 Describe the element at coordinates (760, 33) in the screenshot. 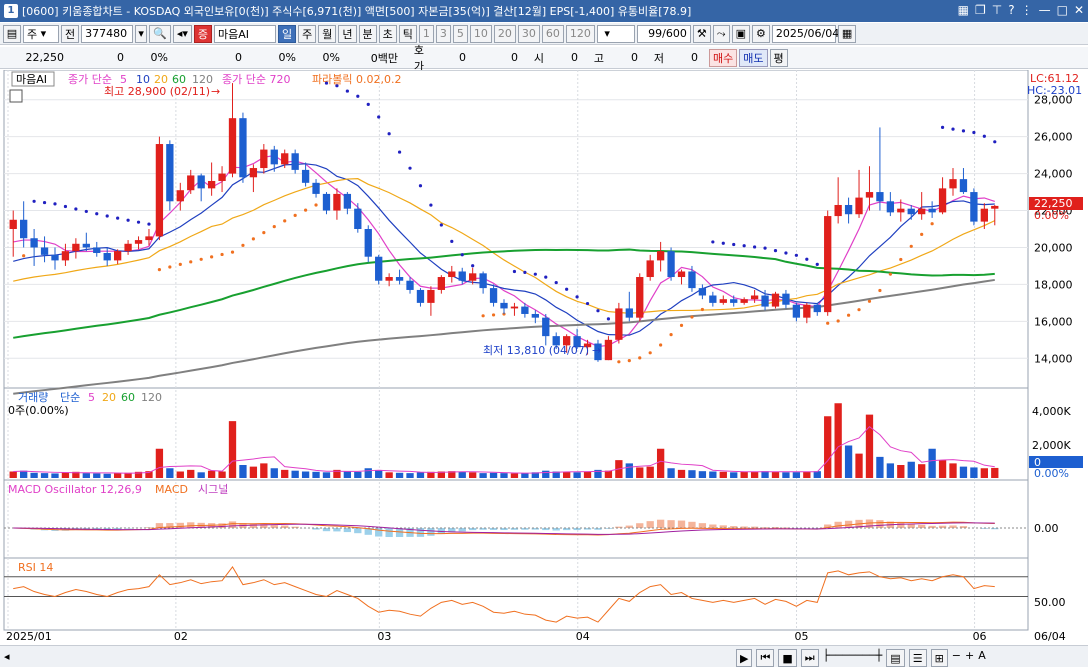

I see `gear-icon: ⚙` at that location.